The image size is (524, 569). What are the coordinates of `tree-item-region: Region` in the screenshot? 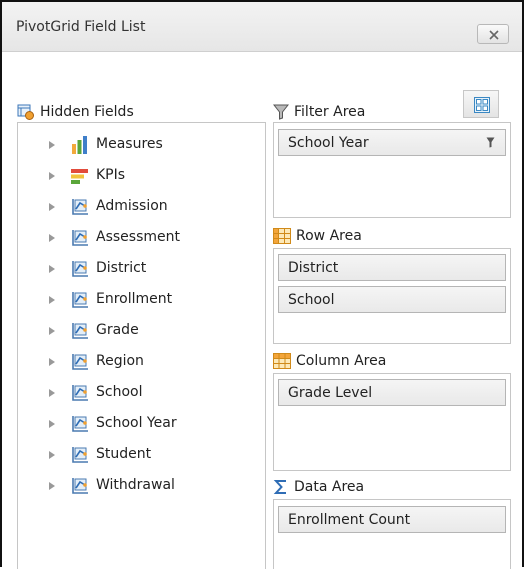 It's located at (141, 362).